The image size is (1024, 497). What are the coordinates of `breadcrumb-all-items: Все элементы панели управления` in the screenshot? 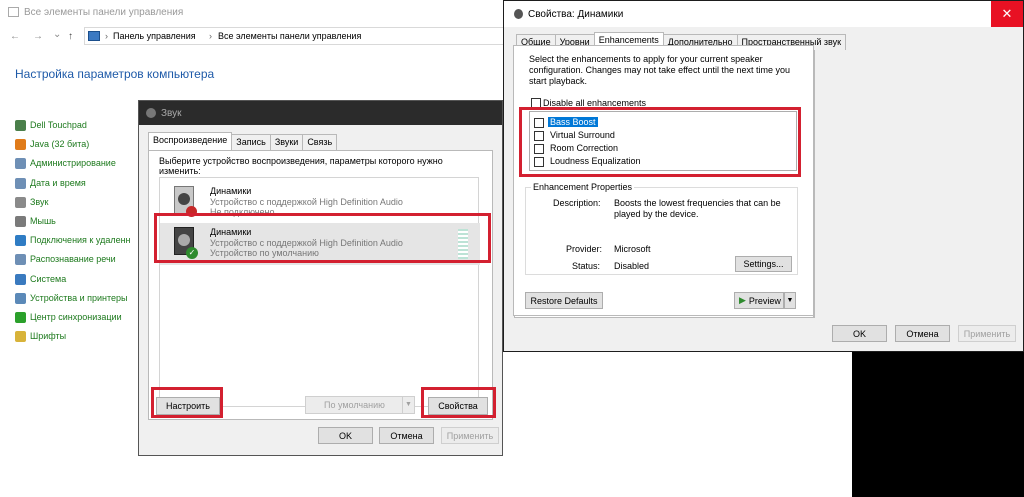 It's located at (289, 36).